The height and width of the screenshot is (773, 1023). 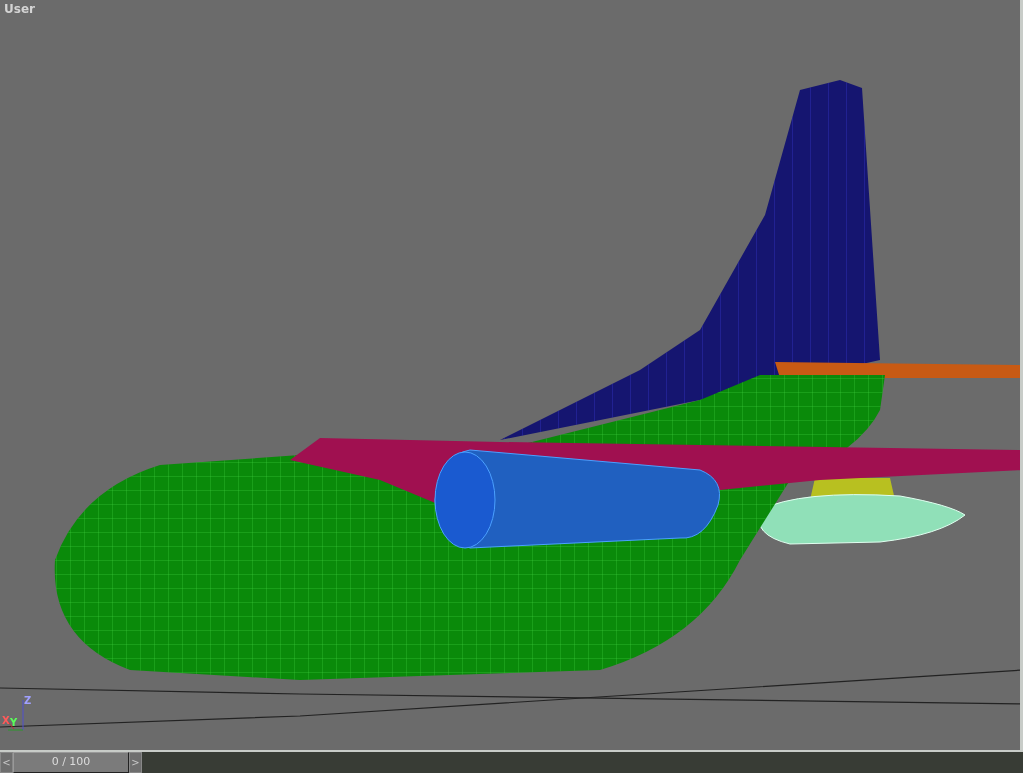 What do you see at coordinates (19, 9) in the screenshot?
I see `viewport-label: User` at bounding box center [19, 9].